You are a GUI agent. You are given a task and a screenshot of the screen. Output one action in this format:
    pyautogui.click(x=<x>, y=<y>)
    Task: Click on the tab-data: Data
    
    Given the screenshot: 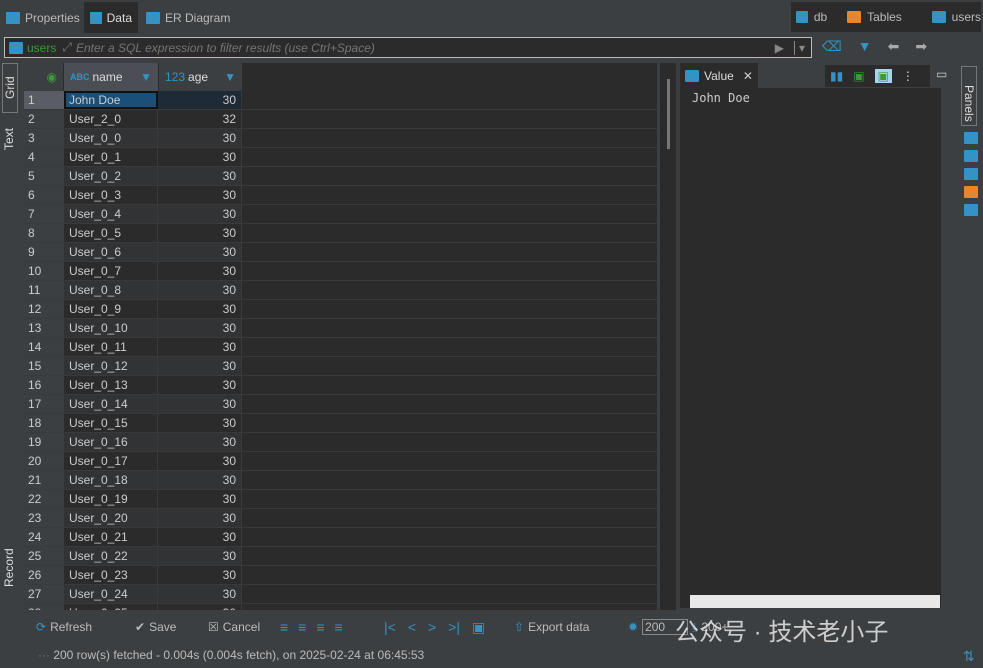 What is the action you would take?
    pyautogui.click(x=111, y=17)
    